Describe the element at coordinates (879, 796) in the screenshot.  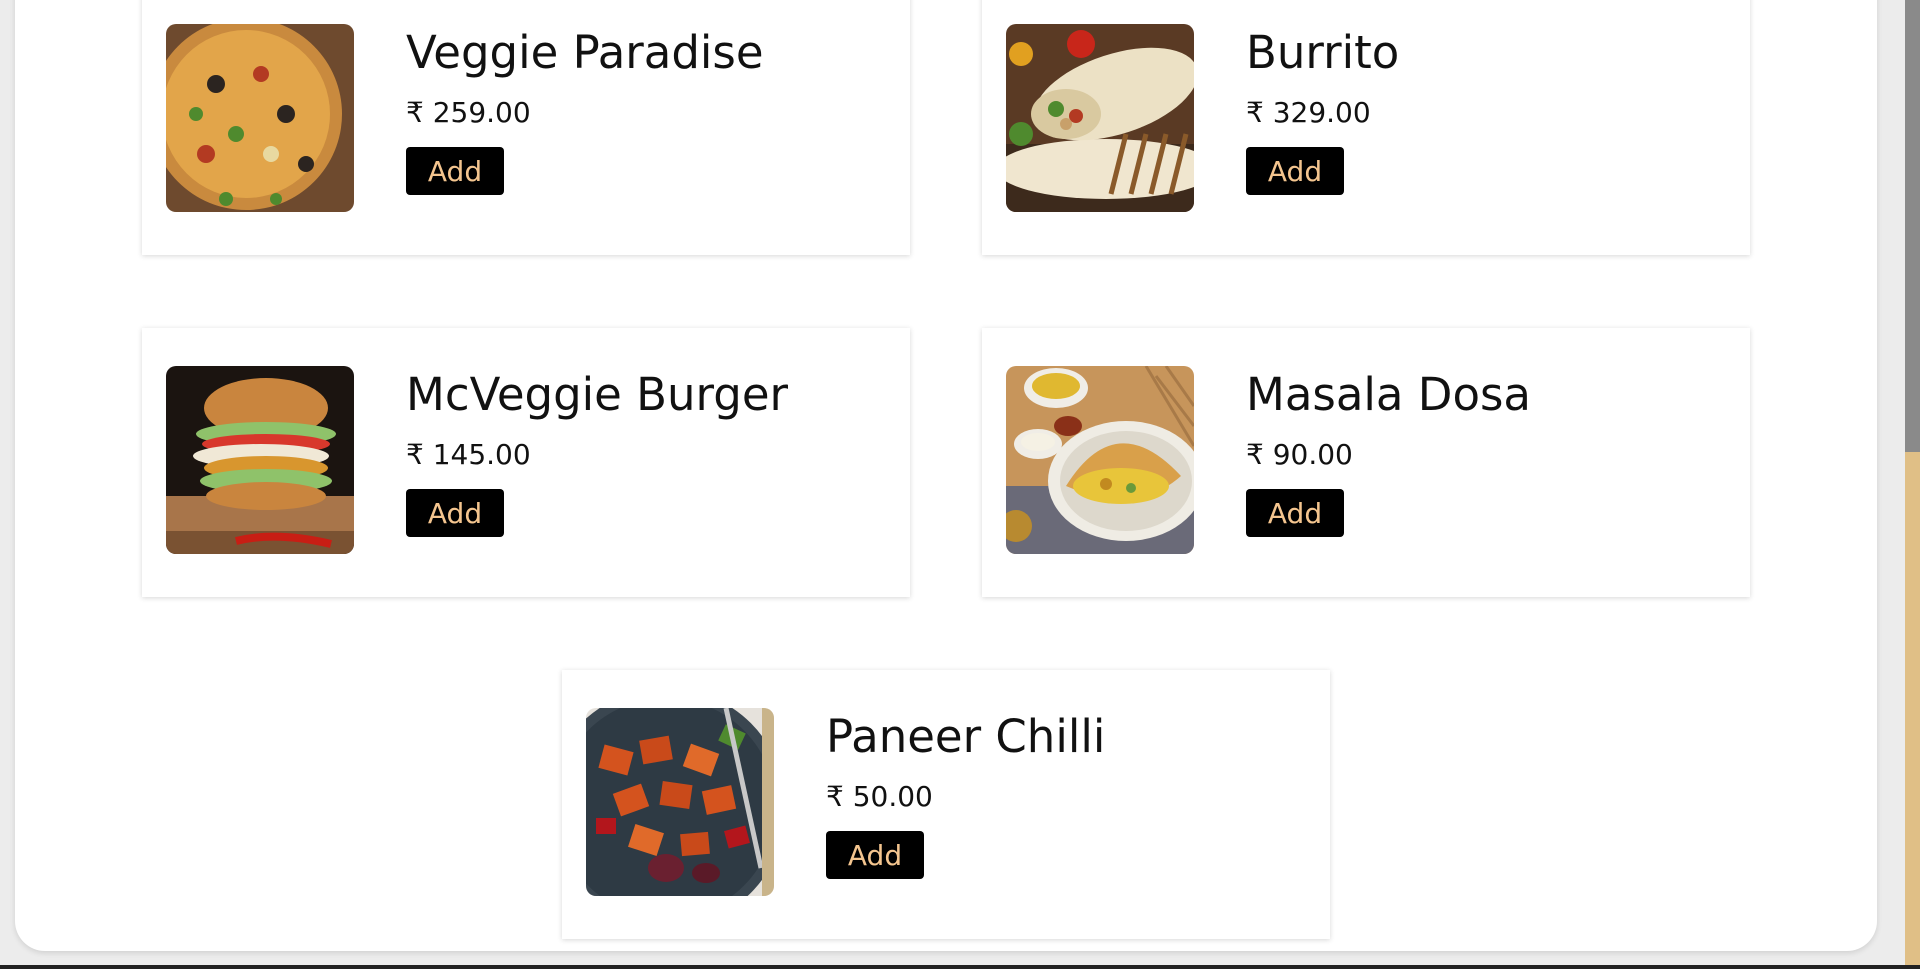
I see `item-price: ₹ 50.00` at that location.